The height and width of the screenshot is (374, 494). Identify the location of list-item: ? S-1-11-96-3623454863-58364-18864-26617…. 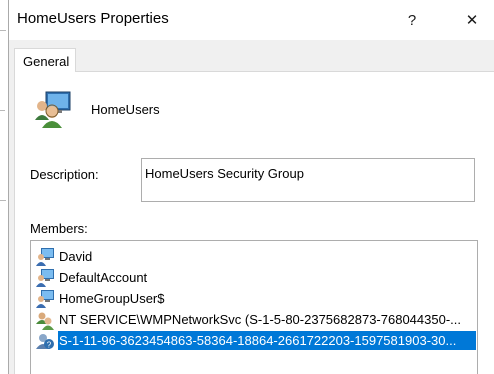
(254, 340).